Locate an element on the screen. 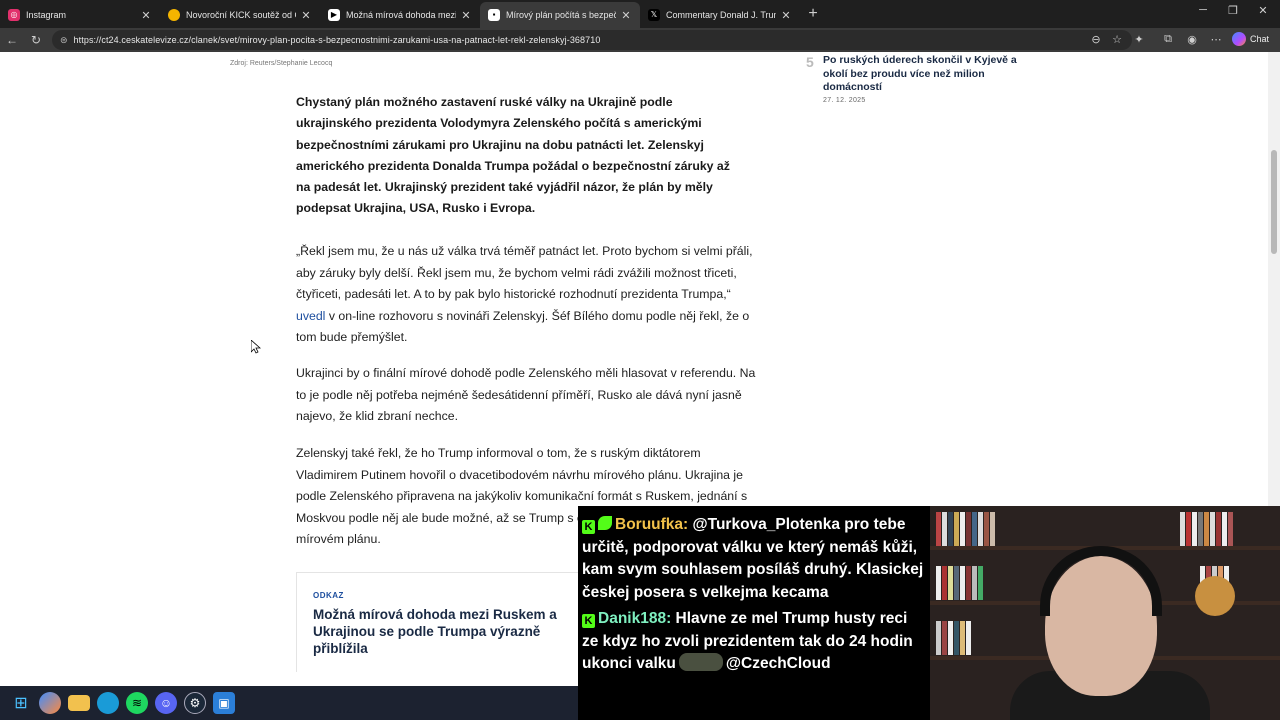 Image resolution: width=1280 pixels, height=720 pixels. tab-title: Možná mírová dohoda mezi Ru is located at coordinates (401, 15).